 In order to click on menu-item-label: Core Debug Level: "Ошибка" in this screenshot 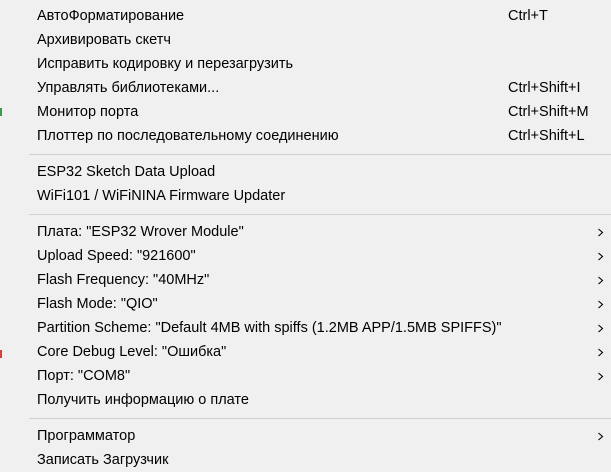, I will do `click(132, 352)`.